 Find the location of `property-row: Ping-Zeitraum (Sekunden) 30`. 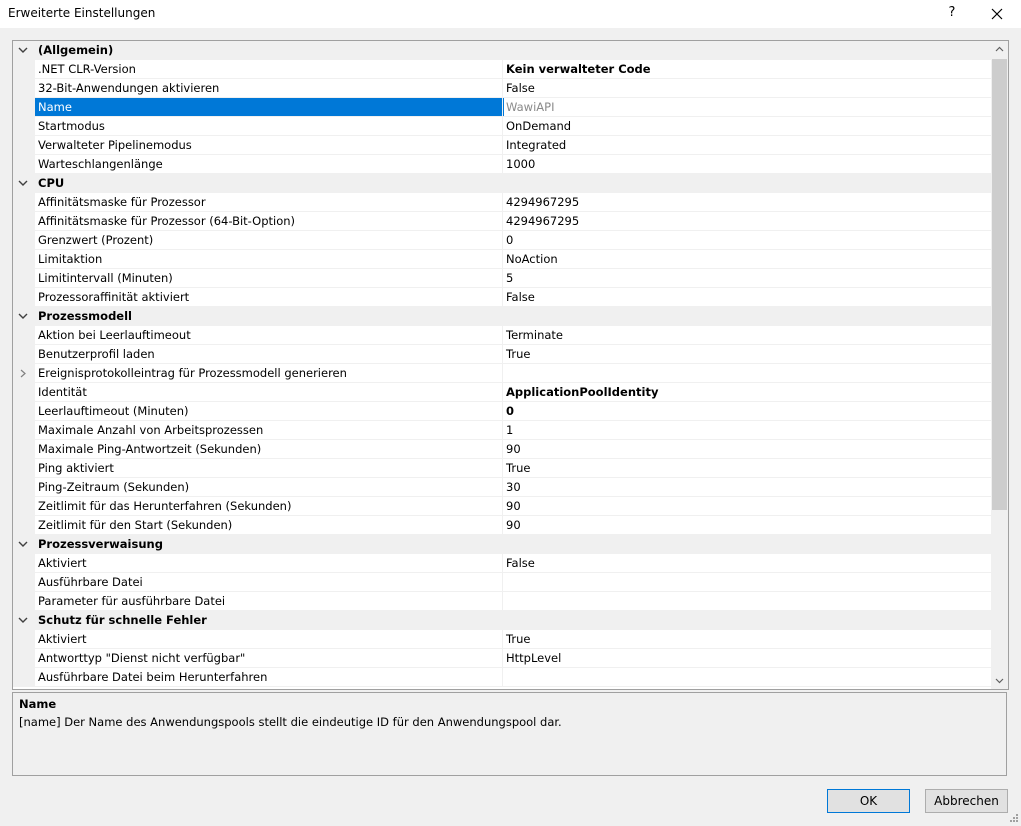

property-row: Ping-Zeitraum (Sekunden) 30 is located at coordinates (504, 487).